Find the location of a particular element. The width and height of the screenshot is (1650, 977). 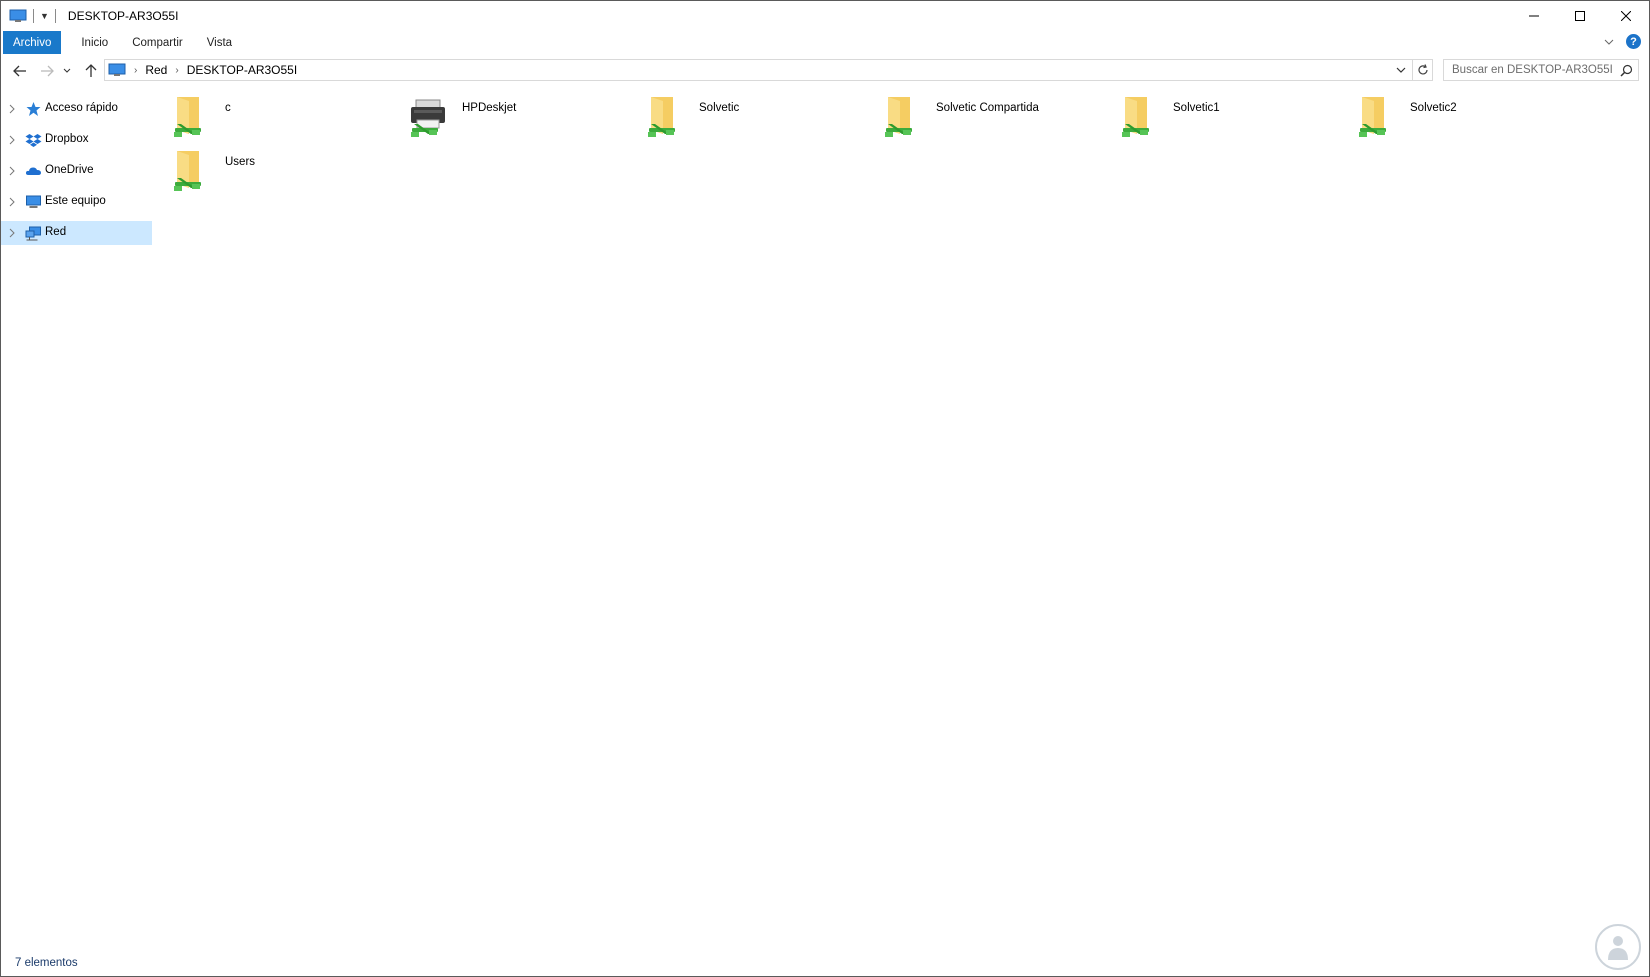

address-history-chevron-icon is located at coordinates (1401, 70).